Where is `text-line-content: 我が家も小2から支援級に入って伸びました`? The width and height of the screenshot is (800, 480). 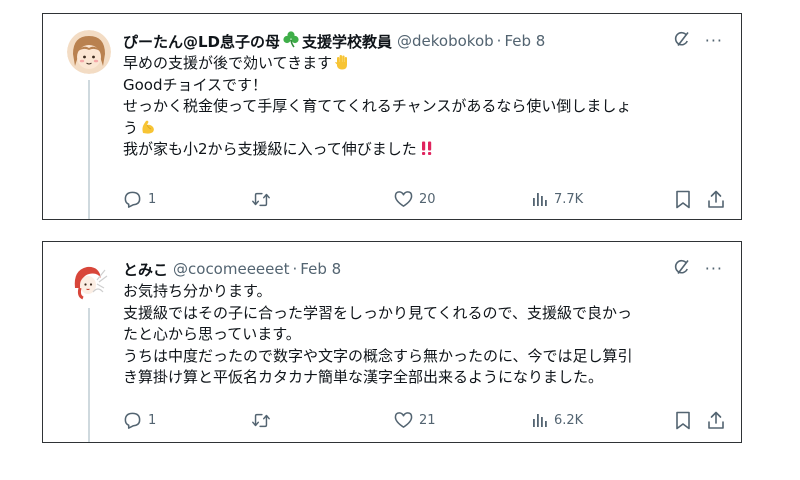 text-line-content: 我が家も小2から支援級に入って伸びました is located at coordinates (270, 149).